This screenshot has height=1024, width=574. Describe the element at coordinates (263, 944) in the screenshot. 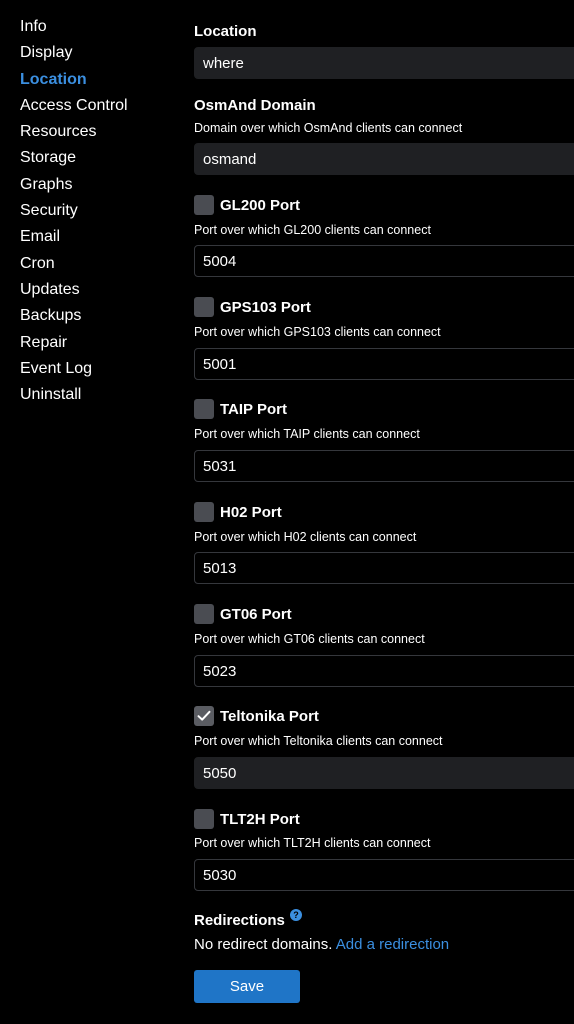

I see `redirections-empty-text: No redirect domains.` at that location.